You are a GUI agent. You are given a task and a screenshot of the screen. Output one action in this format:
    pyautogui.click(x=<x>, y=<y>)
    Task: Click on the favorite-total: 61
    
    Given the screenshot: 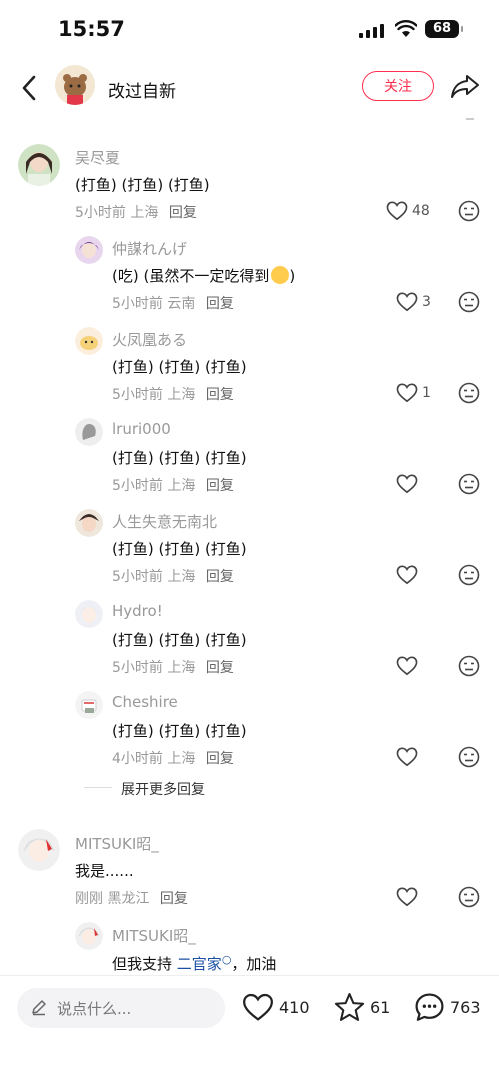 What is the action you would take?
    pyautogui.click(x=380, y=1007)
    